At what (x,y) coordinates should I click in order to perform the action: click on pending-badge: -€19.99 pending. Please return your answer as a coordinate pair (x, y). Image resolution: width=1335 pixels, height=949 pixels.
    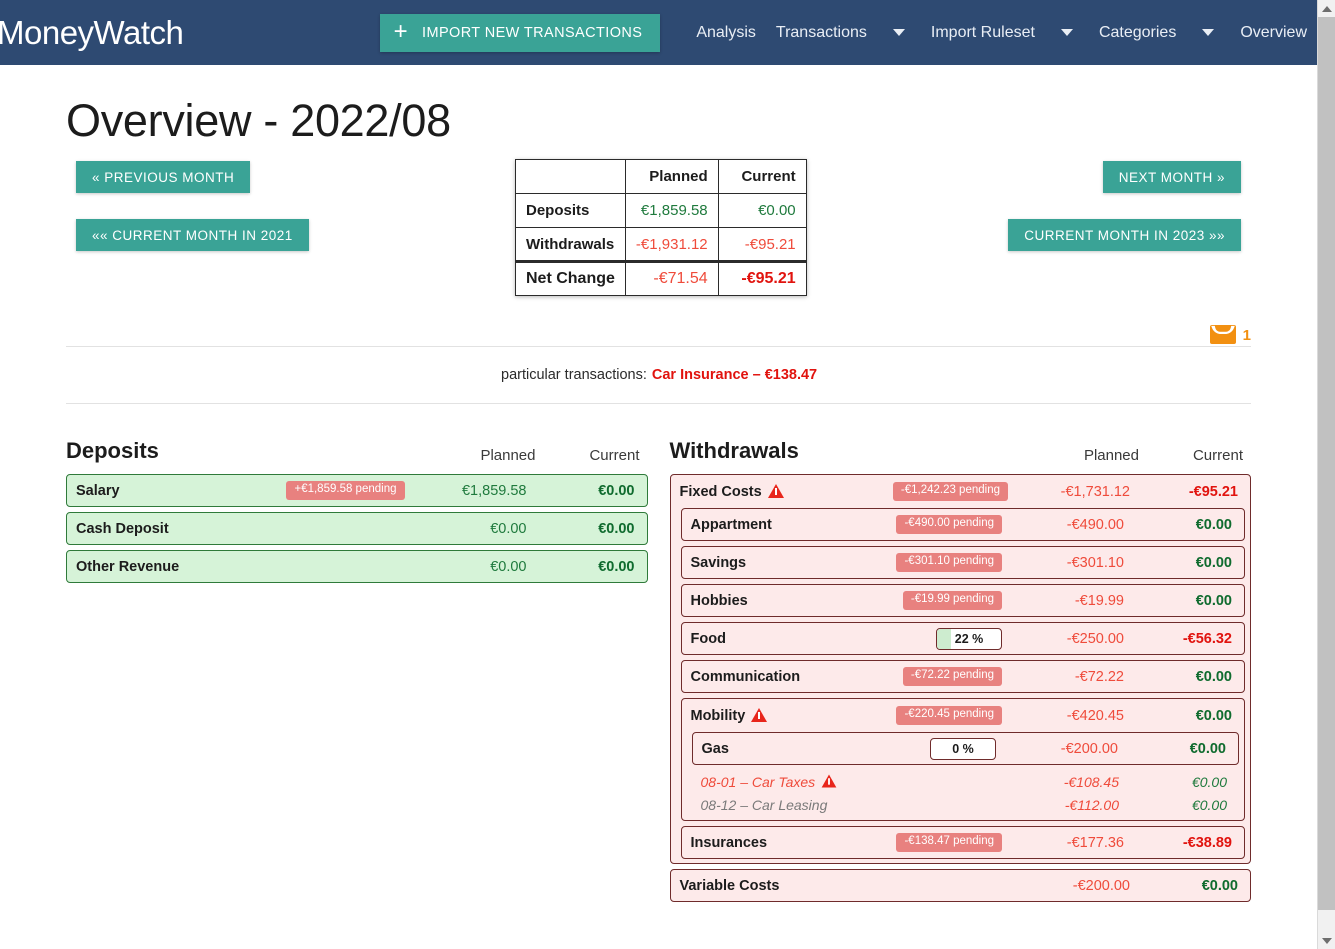
    Looking at the image, I should click on (952, 600).